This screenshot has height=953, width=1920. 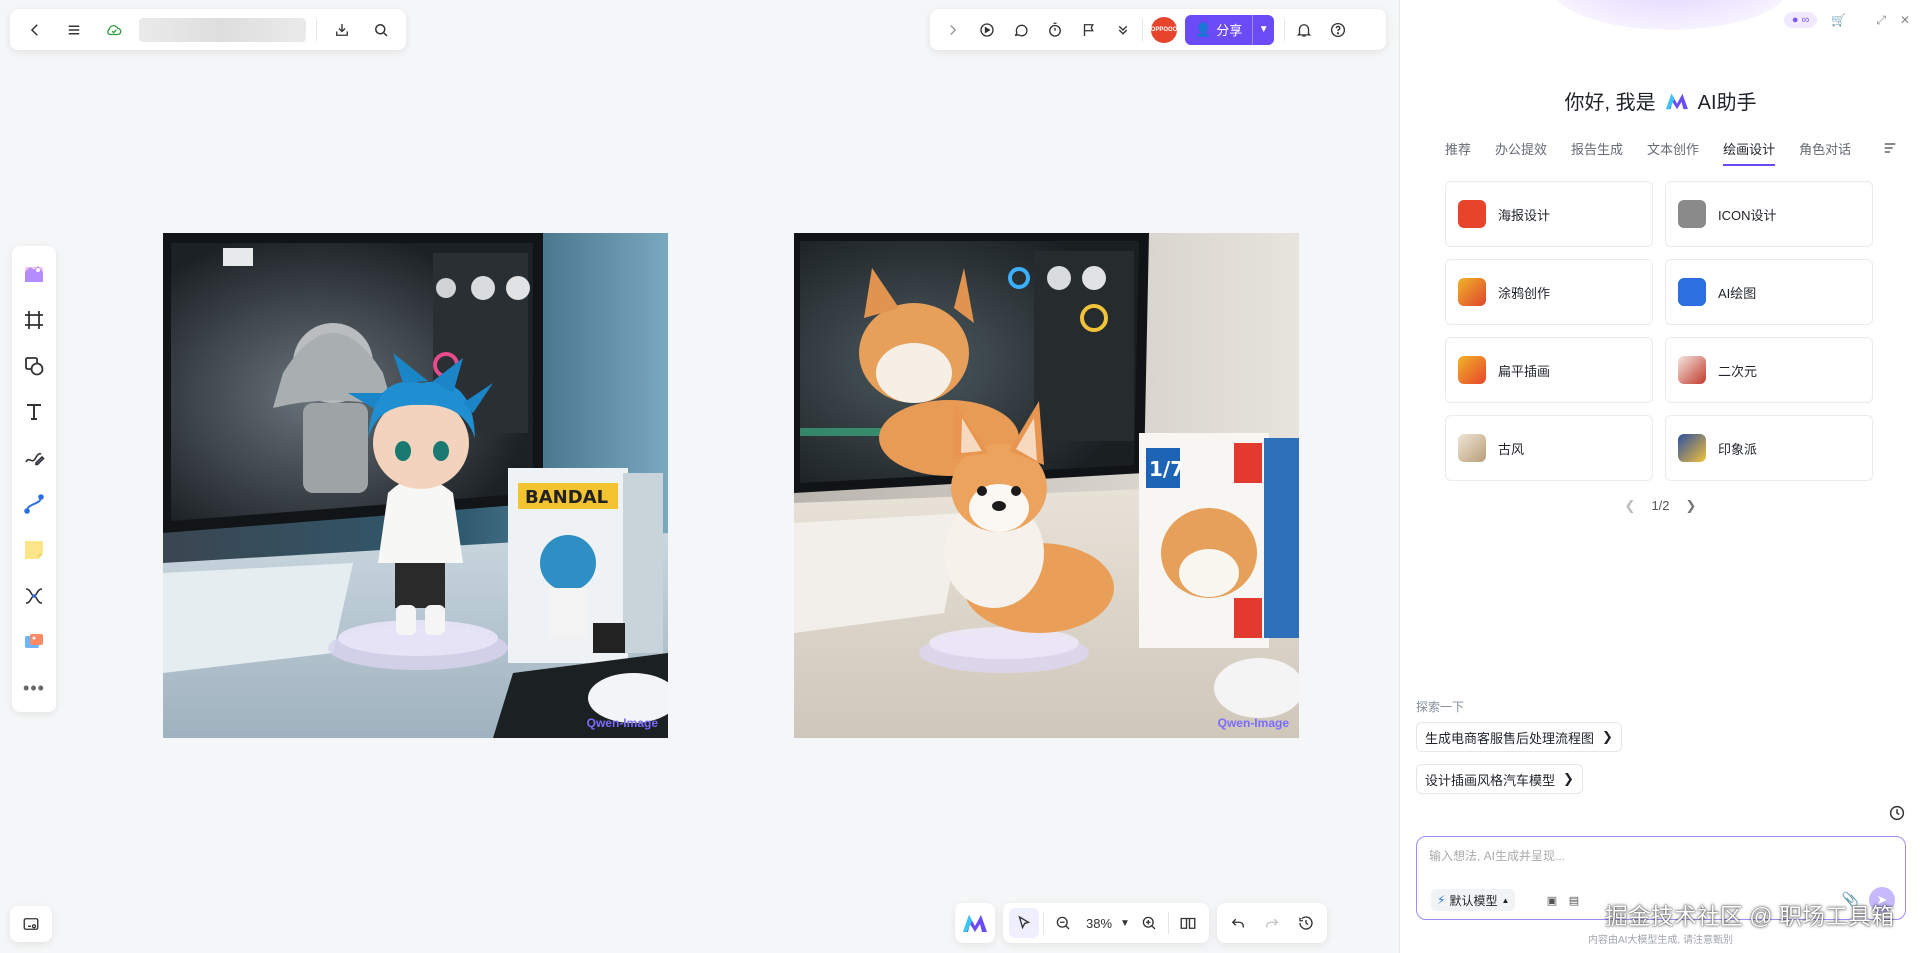 I want to click on tab-recommend: 推荐, so click(x=1458, y=152).